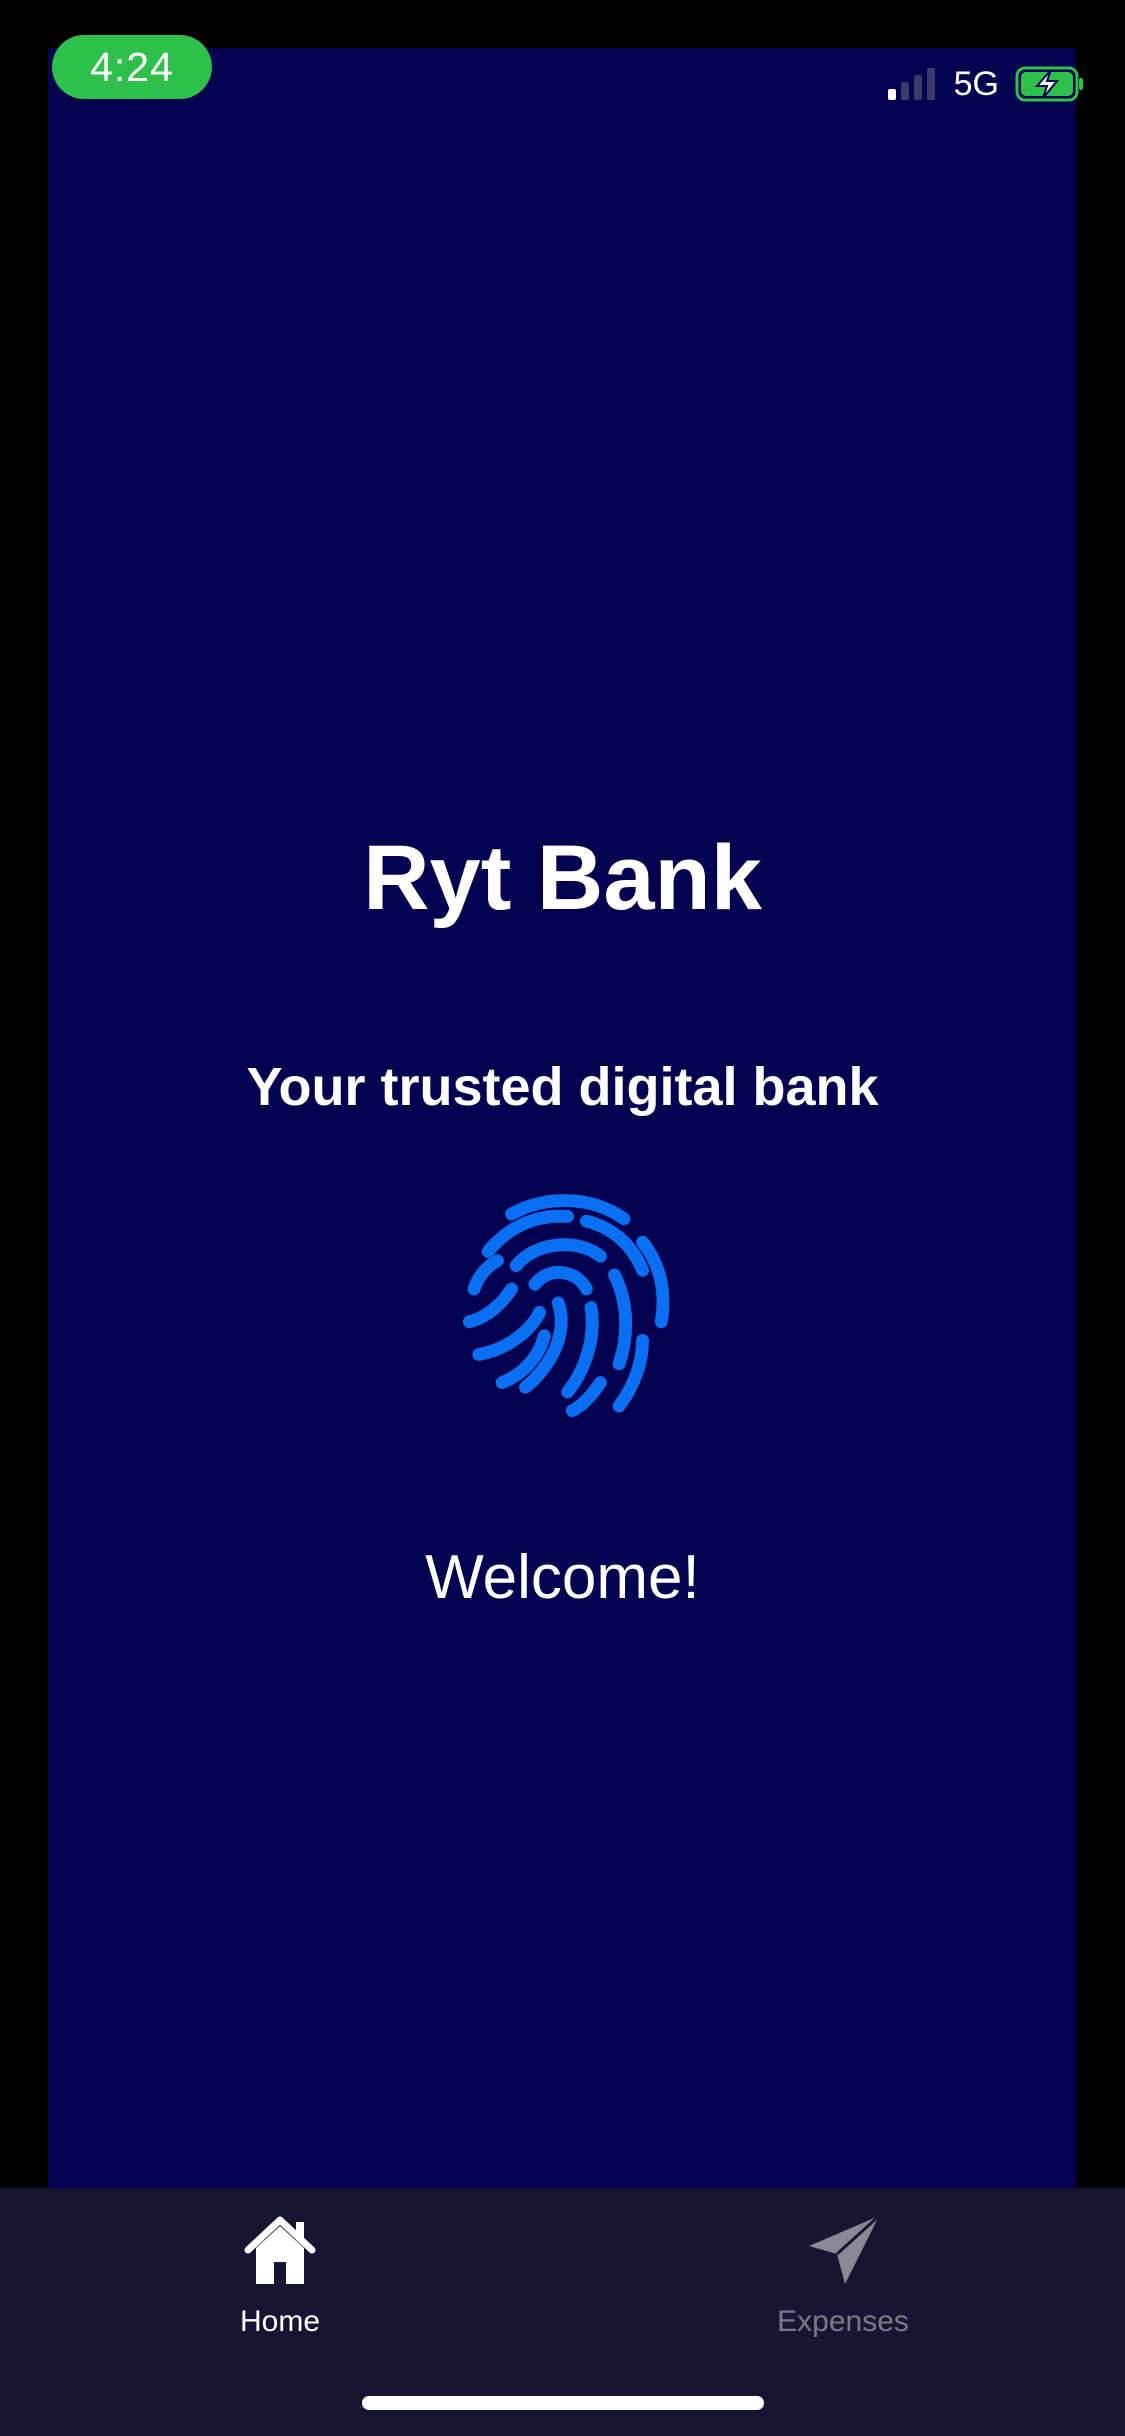 This screenshot has width=1125, height=2436. I want to click on app-title: Ryt Bank, so click(562, 878).